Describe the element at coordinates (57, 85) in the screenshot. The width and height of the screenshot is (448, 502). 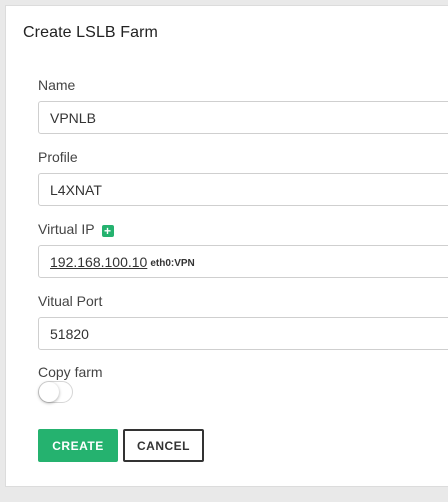
I see `name-label: Name` at that location.